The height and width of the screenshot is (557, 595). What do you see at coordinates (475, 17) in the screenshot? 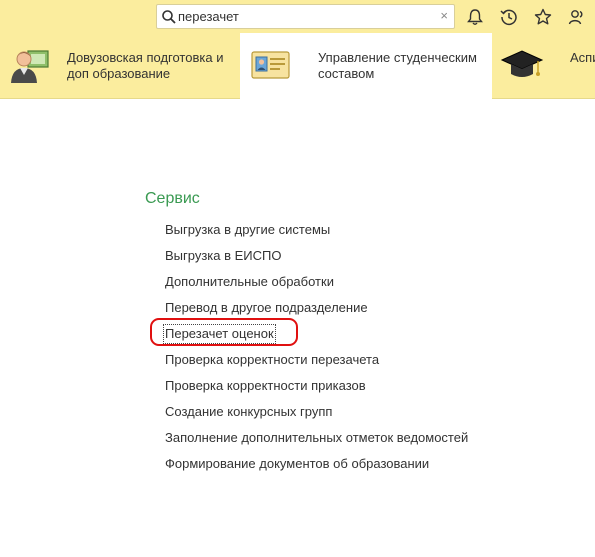
I see `bell-icon` at bounding box center [475, 17].